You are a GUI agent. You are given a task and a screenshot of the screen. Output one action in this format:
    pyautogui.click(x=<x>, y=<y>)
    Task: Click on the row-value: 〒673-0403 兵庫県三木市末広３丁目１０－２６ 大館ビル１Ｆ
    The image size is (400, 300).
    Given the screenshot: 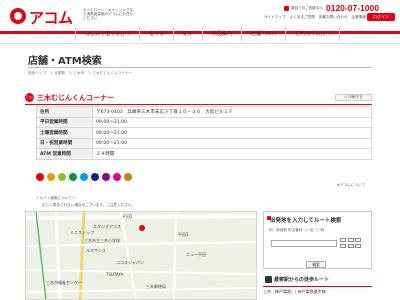 What is the action you would take?
    pyautogui.click(x=232, y=112)
    